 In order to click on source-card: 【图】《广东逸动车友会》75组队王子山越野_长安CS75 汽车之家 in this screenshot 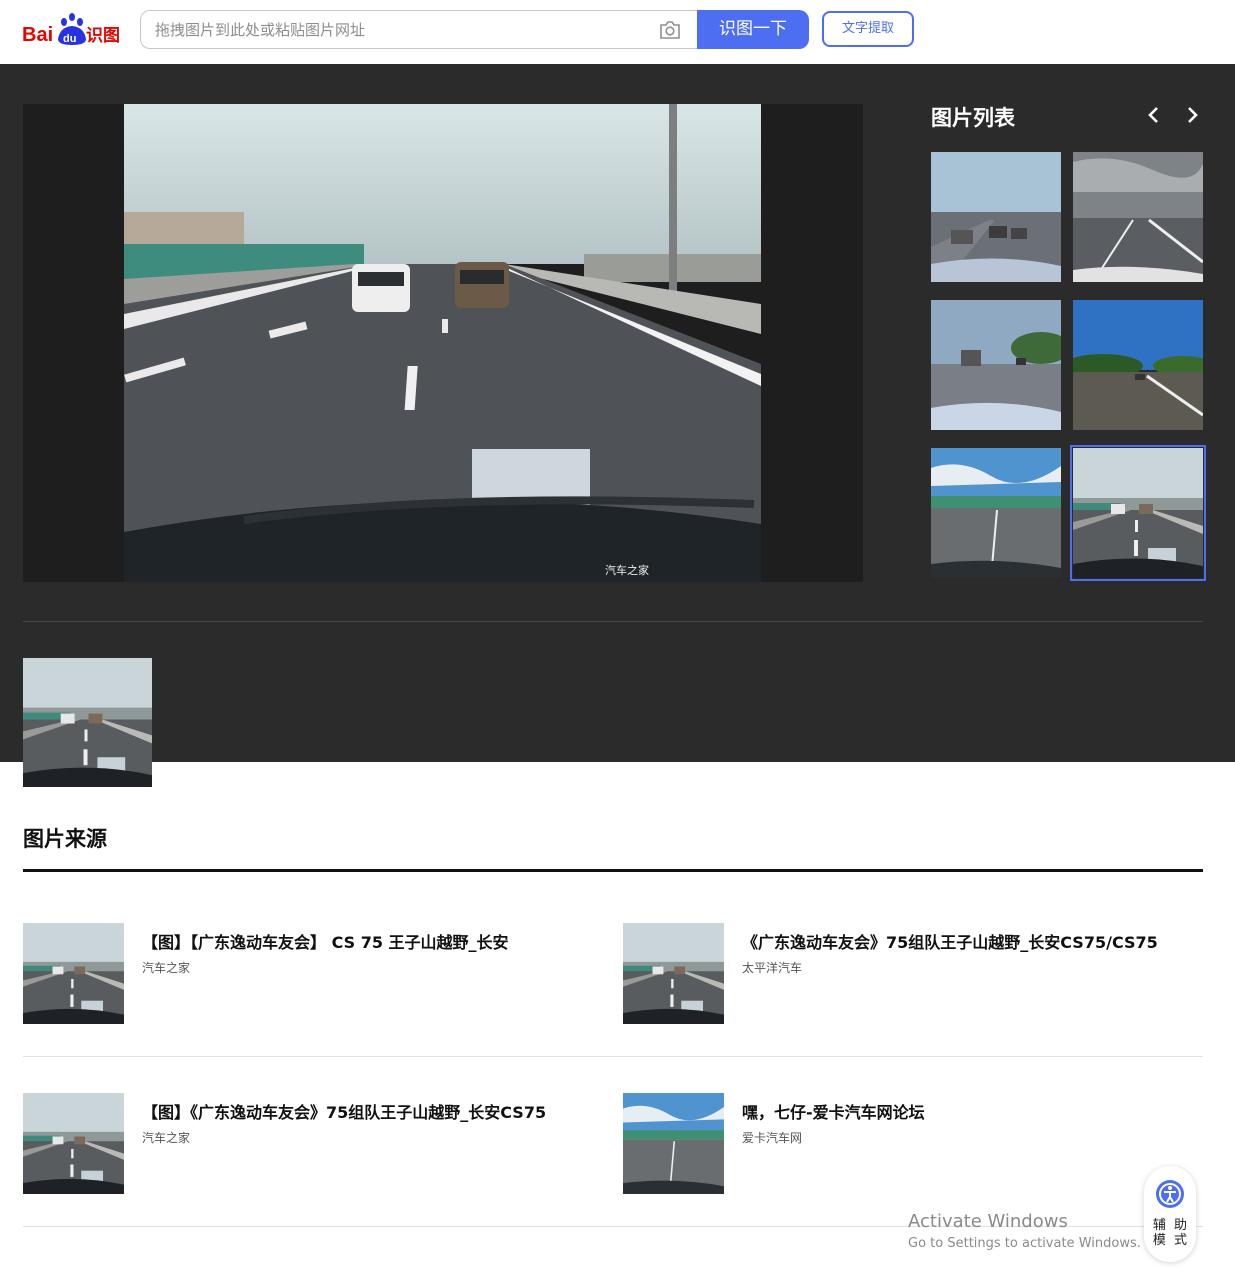, I will do `click(313, 1148)`.